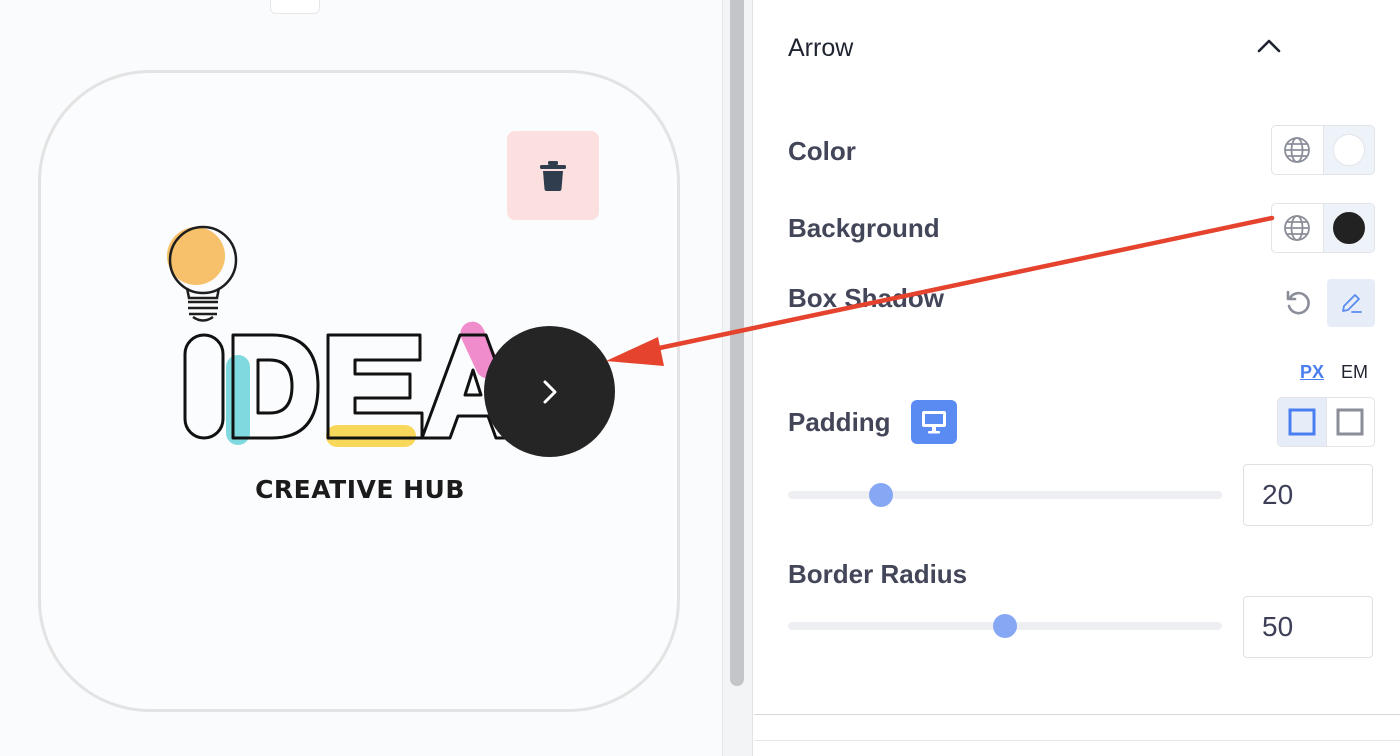  I want to click on chevron-right-icon, so click(549, 391).